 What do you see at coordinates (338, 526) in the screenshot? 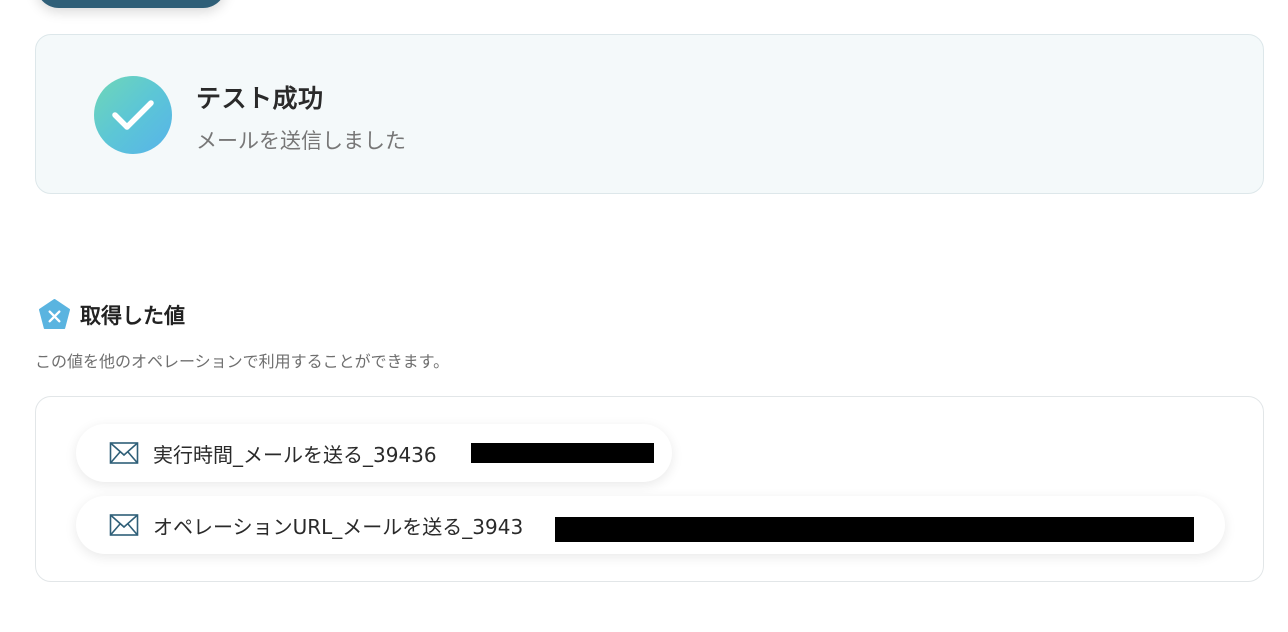
I see `value-label: オペレーションURL_メールを送る_3943` at bounding box center [338, 526].